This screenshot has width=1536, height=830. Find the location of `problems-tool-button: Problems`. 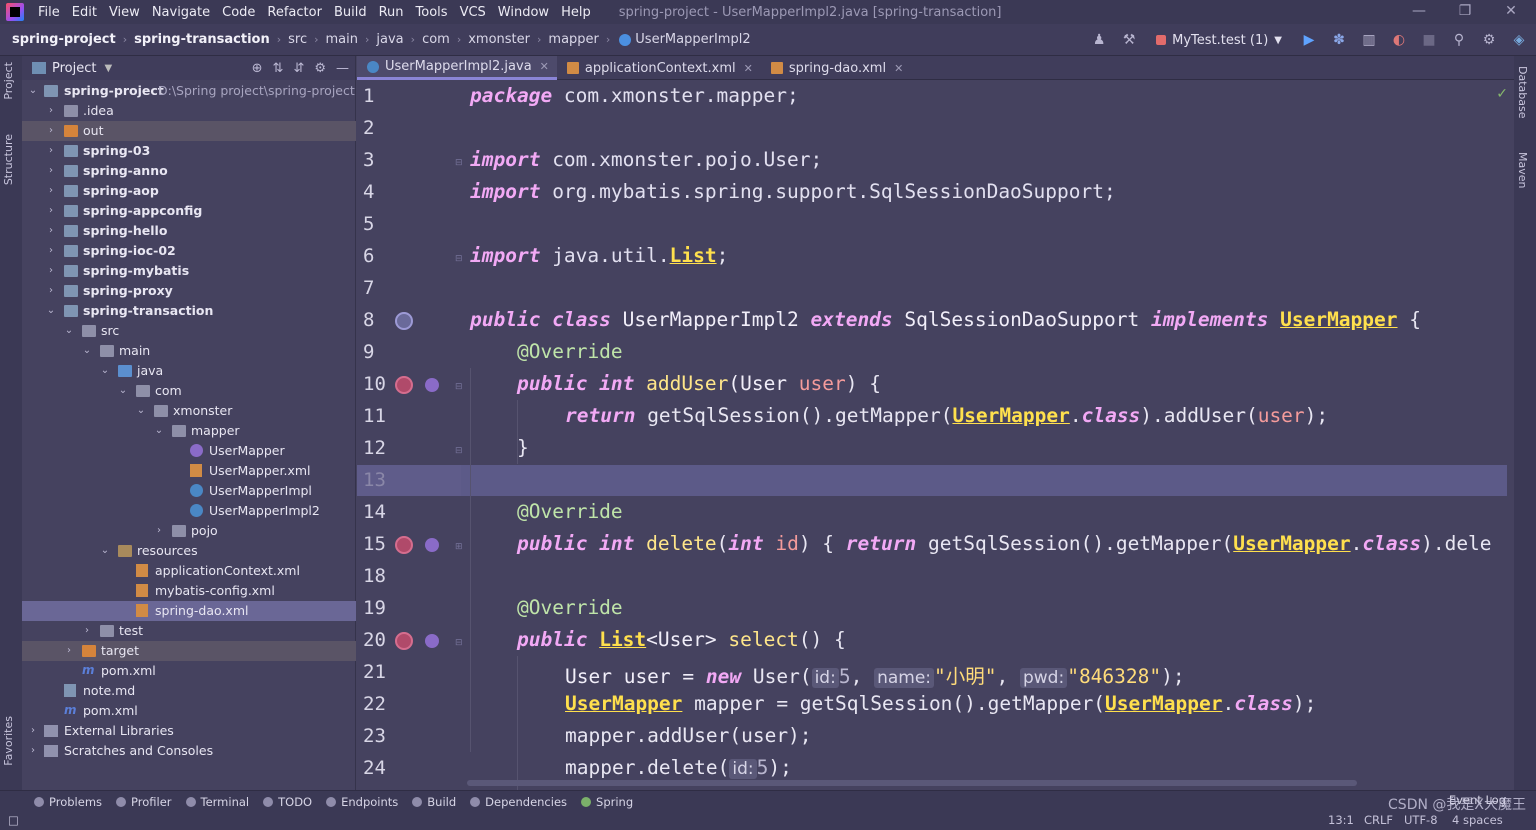

problems-tool-button: Problems is located at coordinates (68, 802).